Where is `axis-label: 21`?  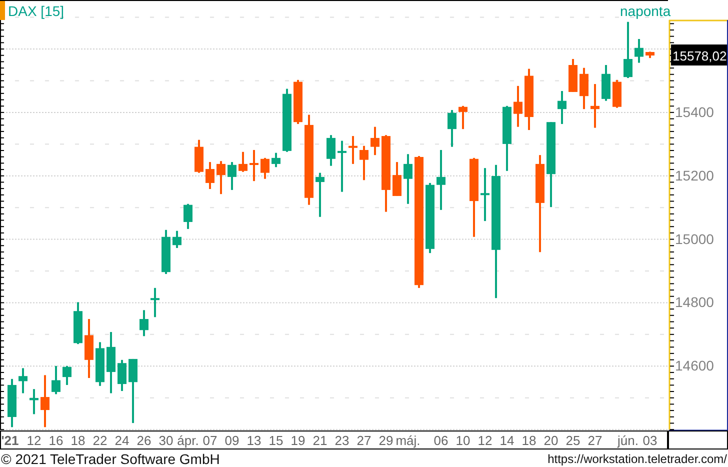 axis-label: 21 is located at coordinates (320, 440).